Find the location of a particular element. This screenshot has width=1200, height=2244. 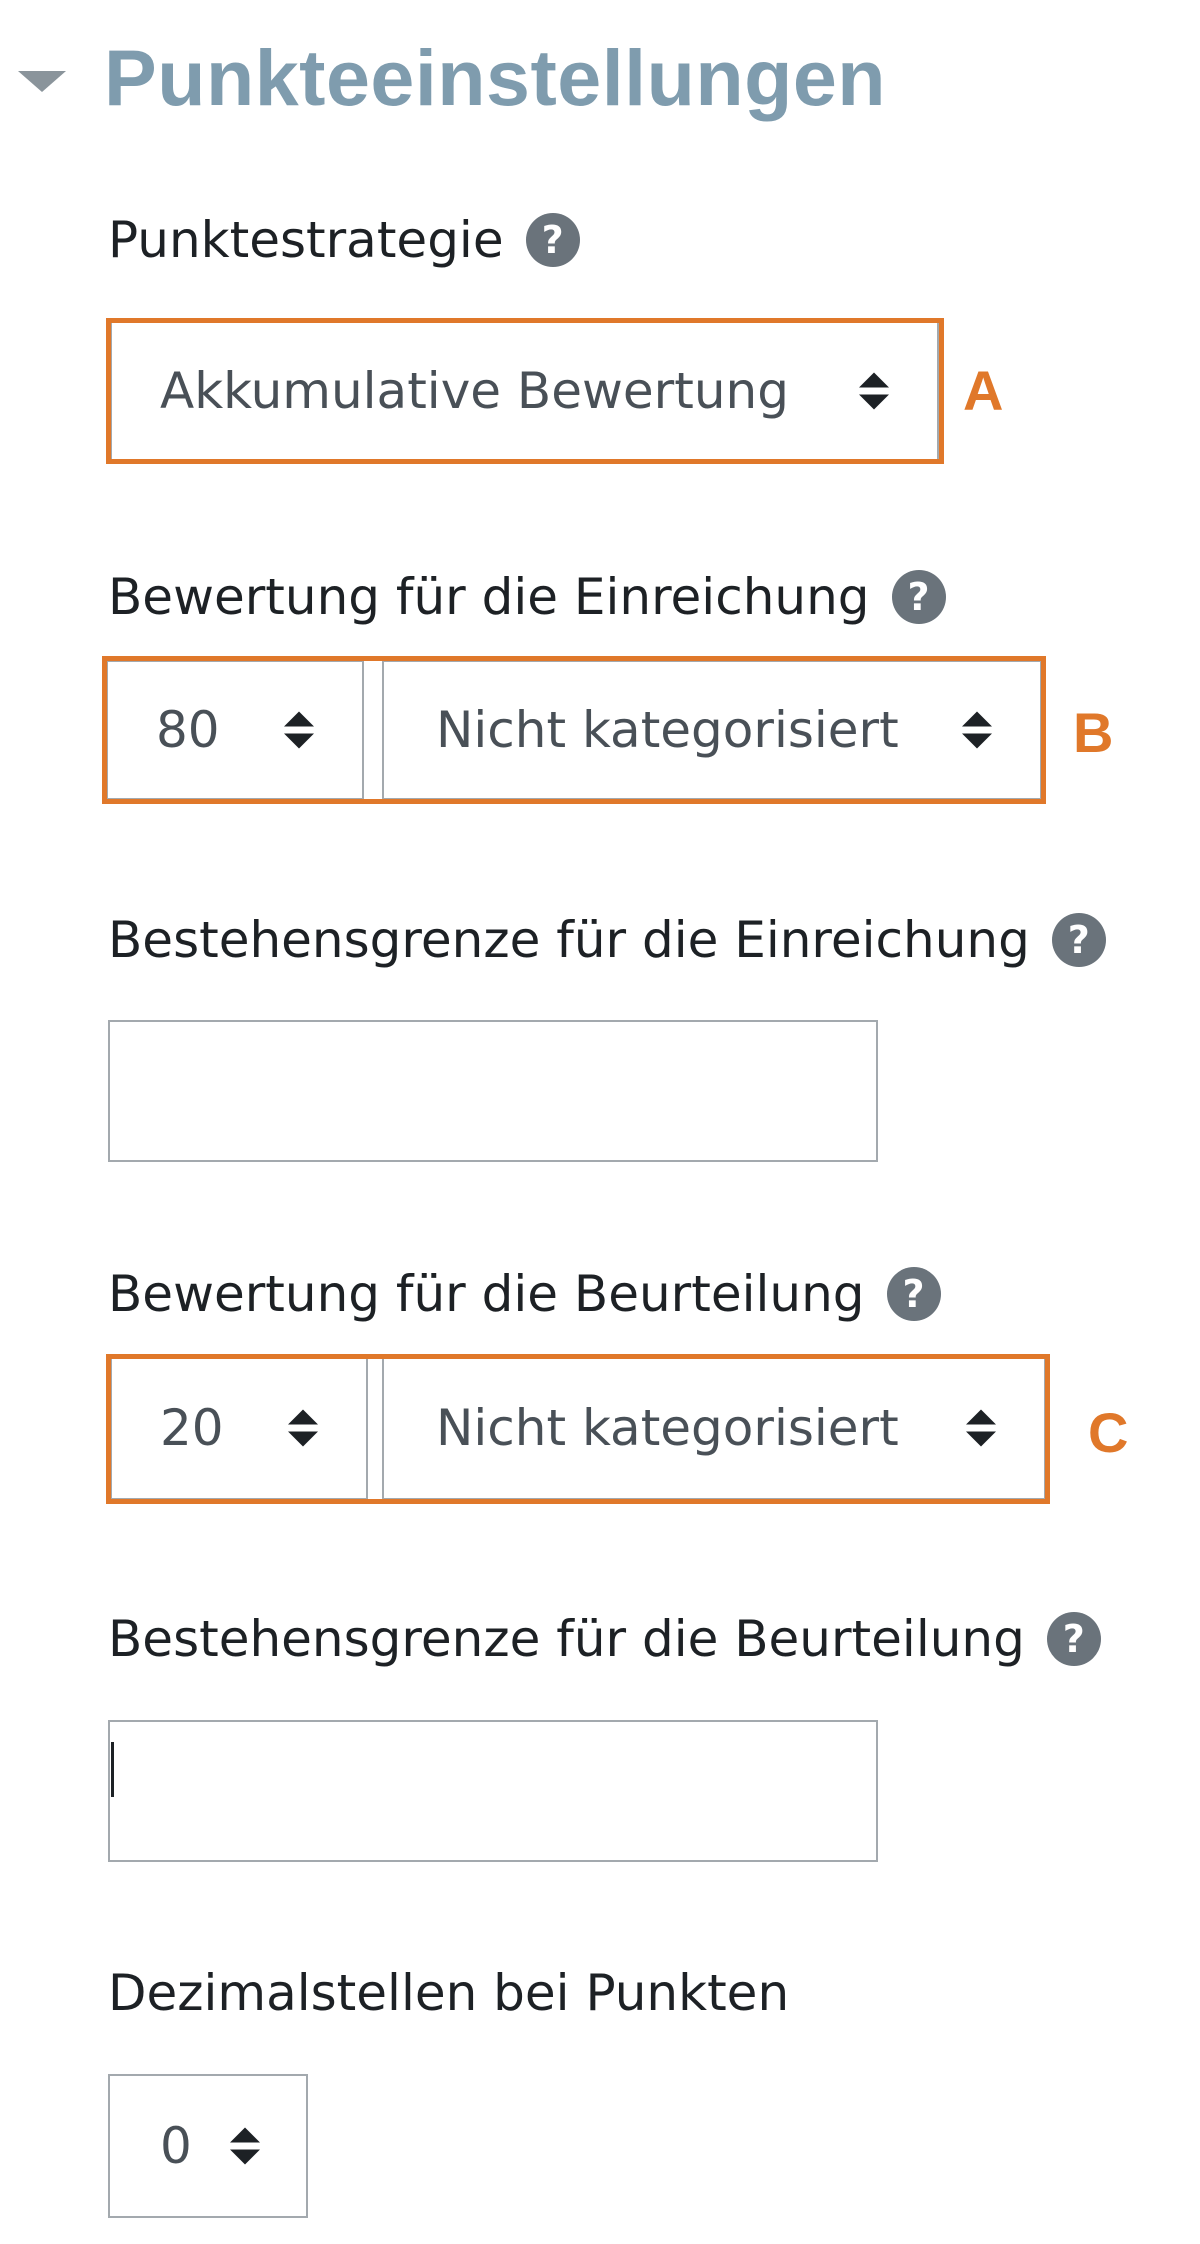

assessment-pass-label: Bestehensgrenze für die Beurteilung ? is located at coordinates (604, 1639).